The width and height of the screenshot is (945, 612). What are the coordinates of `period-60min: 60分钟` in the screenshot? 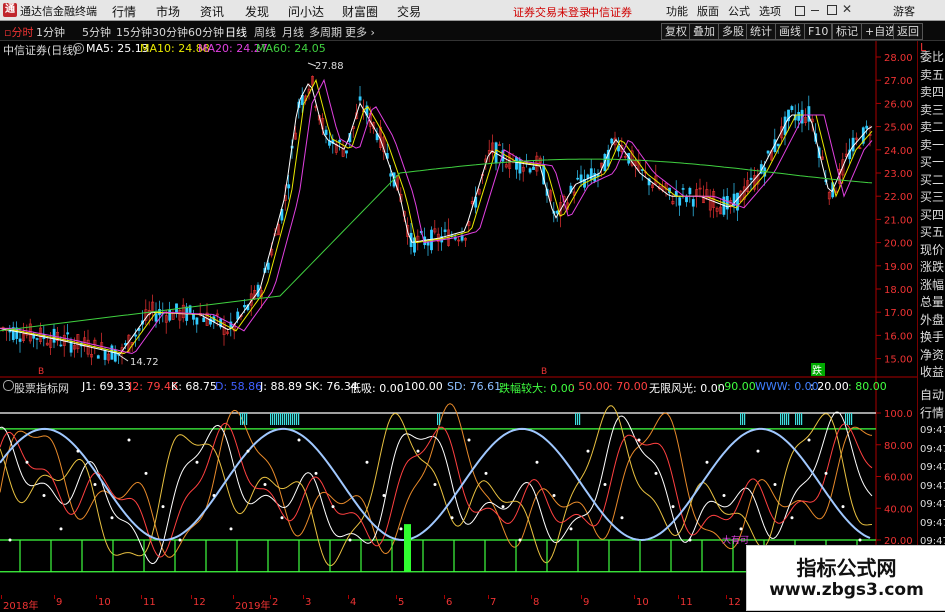 It's located at (206, 32).